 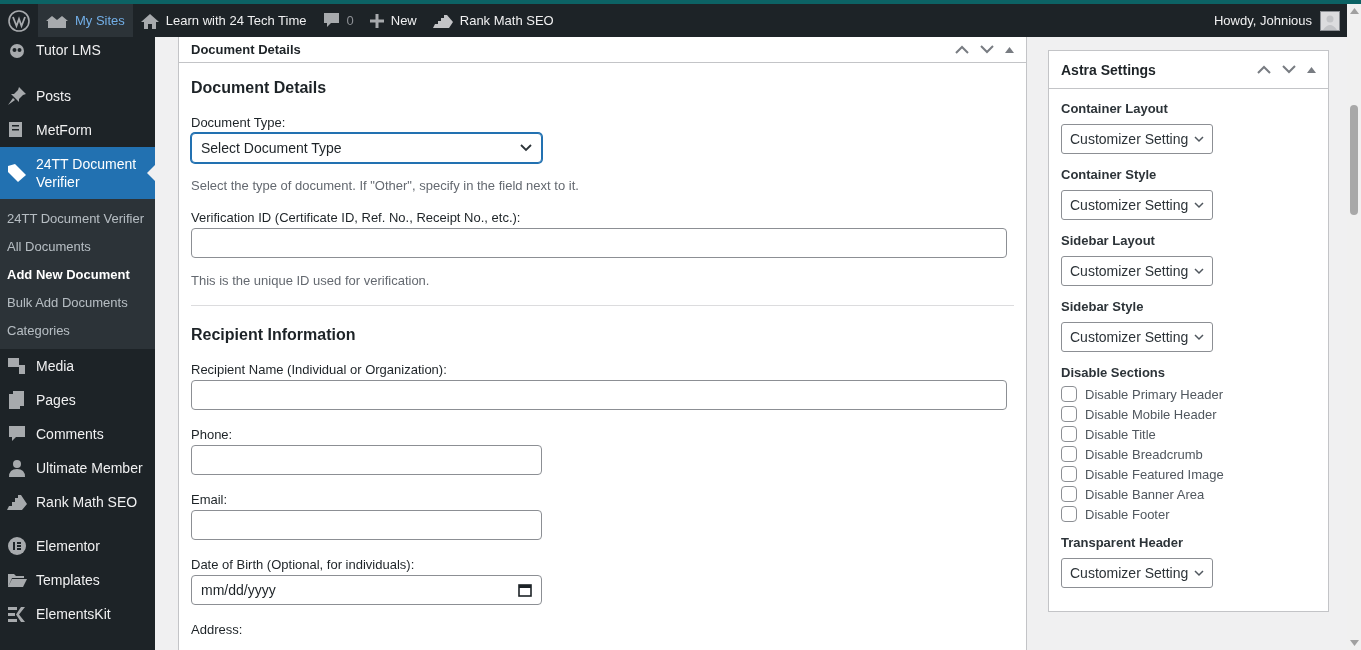 I want to click on pages-icon, so click(x=17, y=400).